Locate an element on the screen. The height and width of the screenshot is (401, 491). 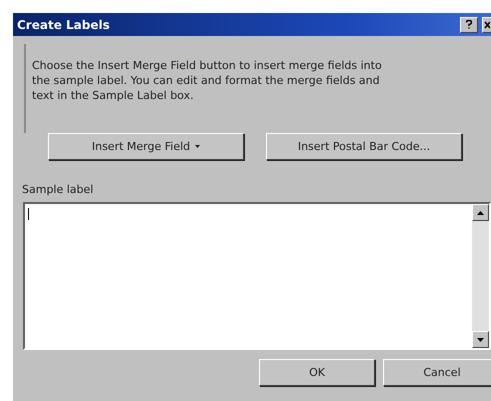
question-mark-icon is located at coordinates (469, 24).